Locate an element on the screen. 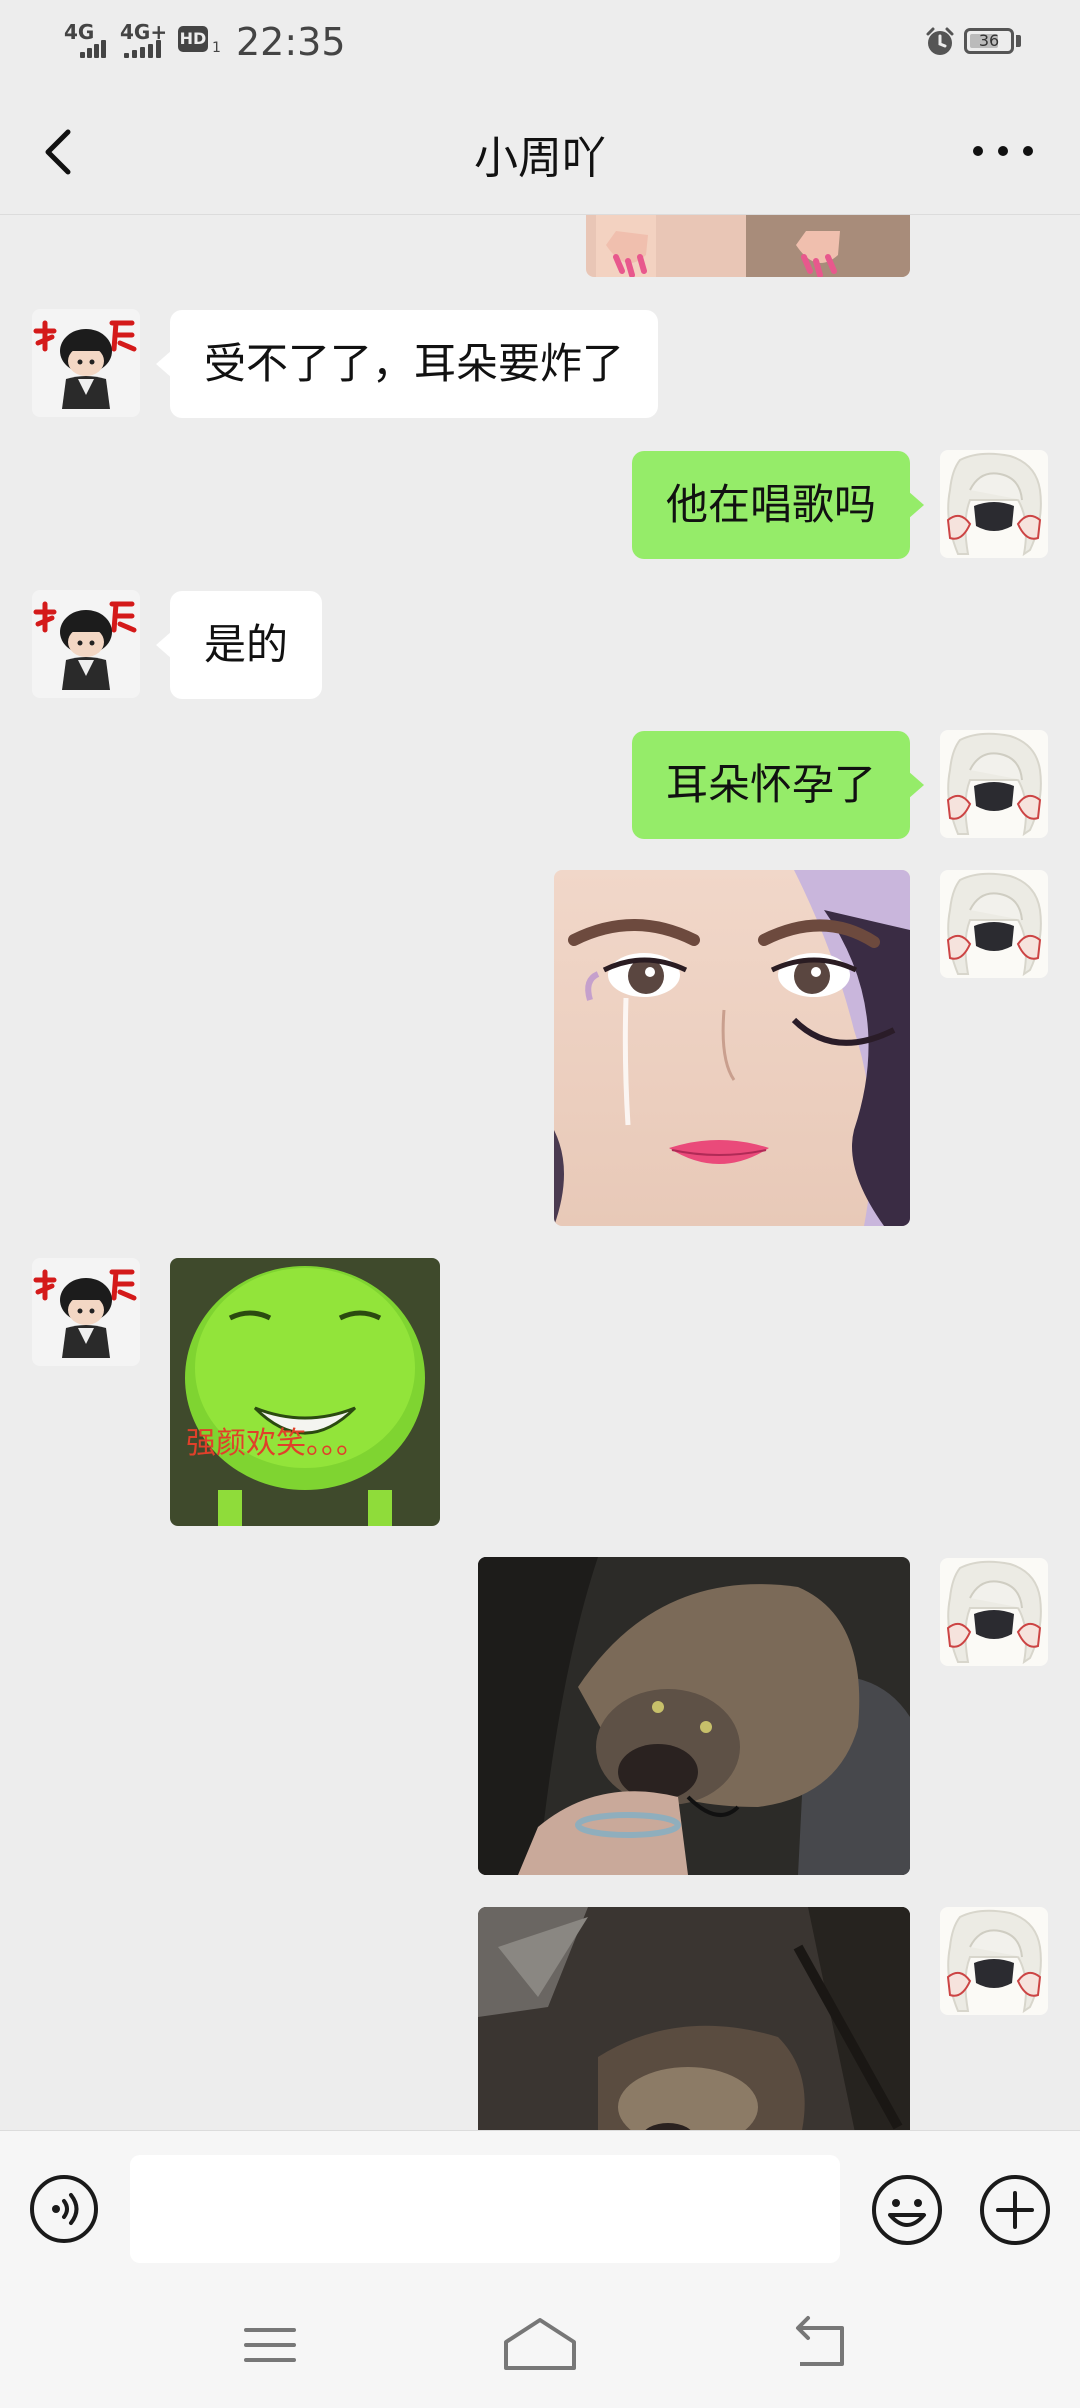 The width and height of the screenshot is (1080, 2408). battery-icon: 36 is located at coordinates (989, 41).